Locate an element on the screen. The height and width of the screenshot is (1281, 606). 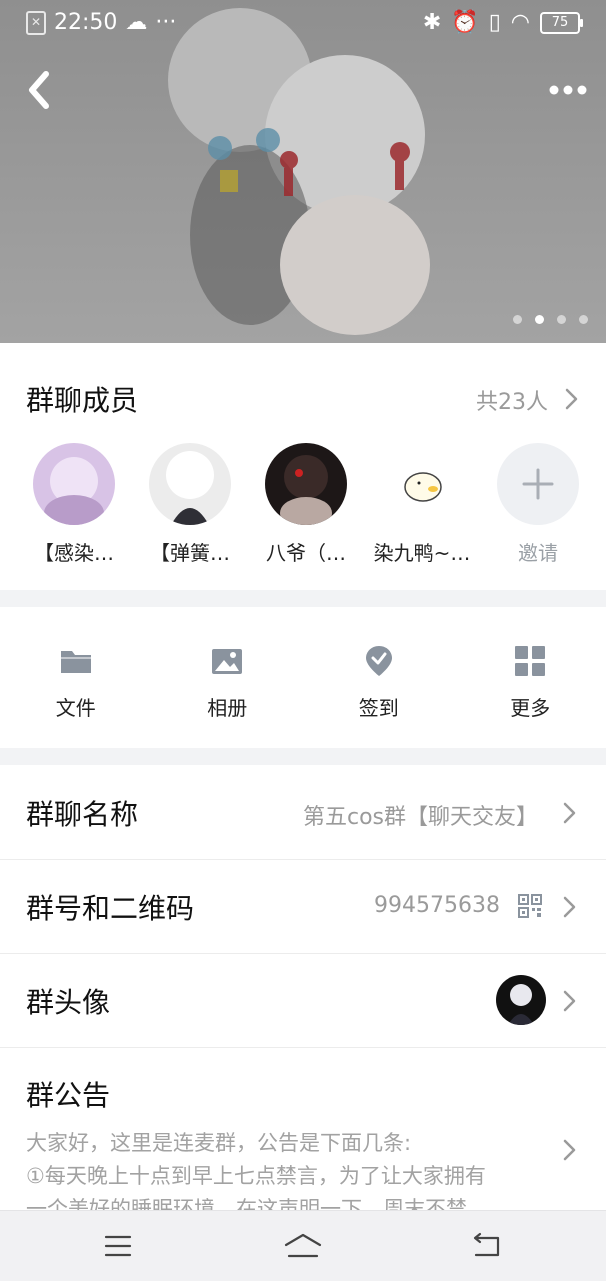
home-button is located at coordinates (303, 1246).